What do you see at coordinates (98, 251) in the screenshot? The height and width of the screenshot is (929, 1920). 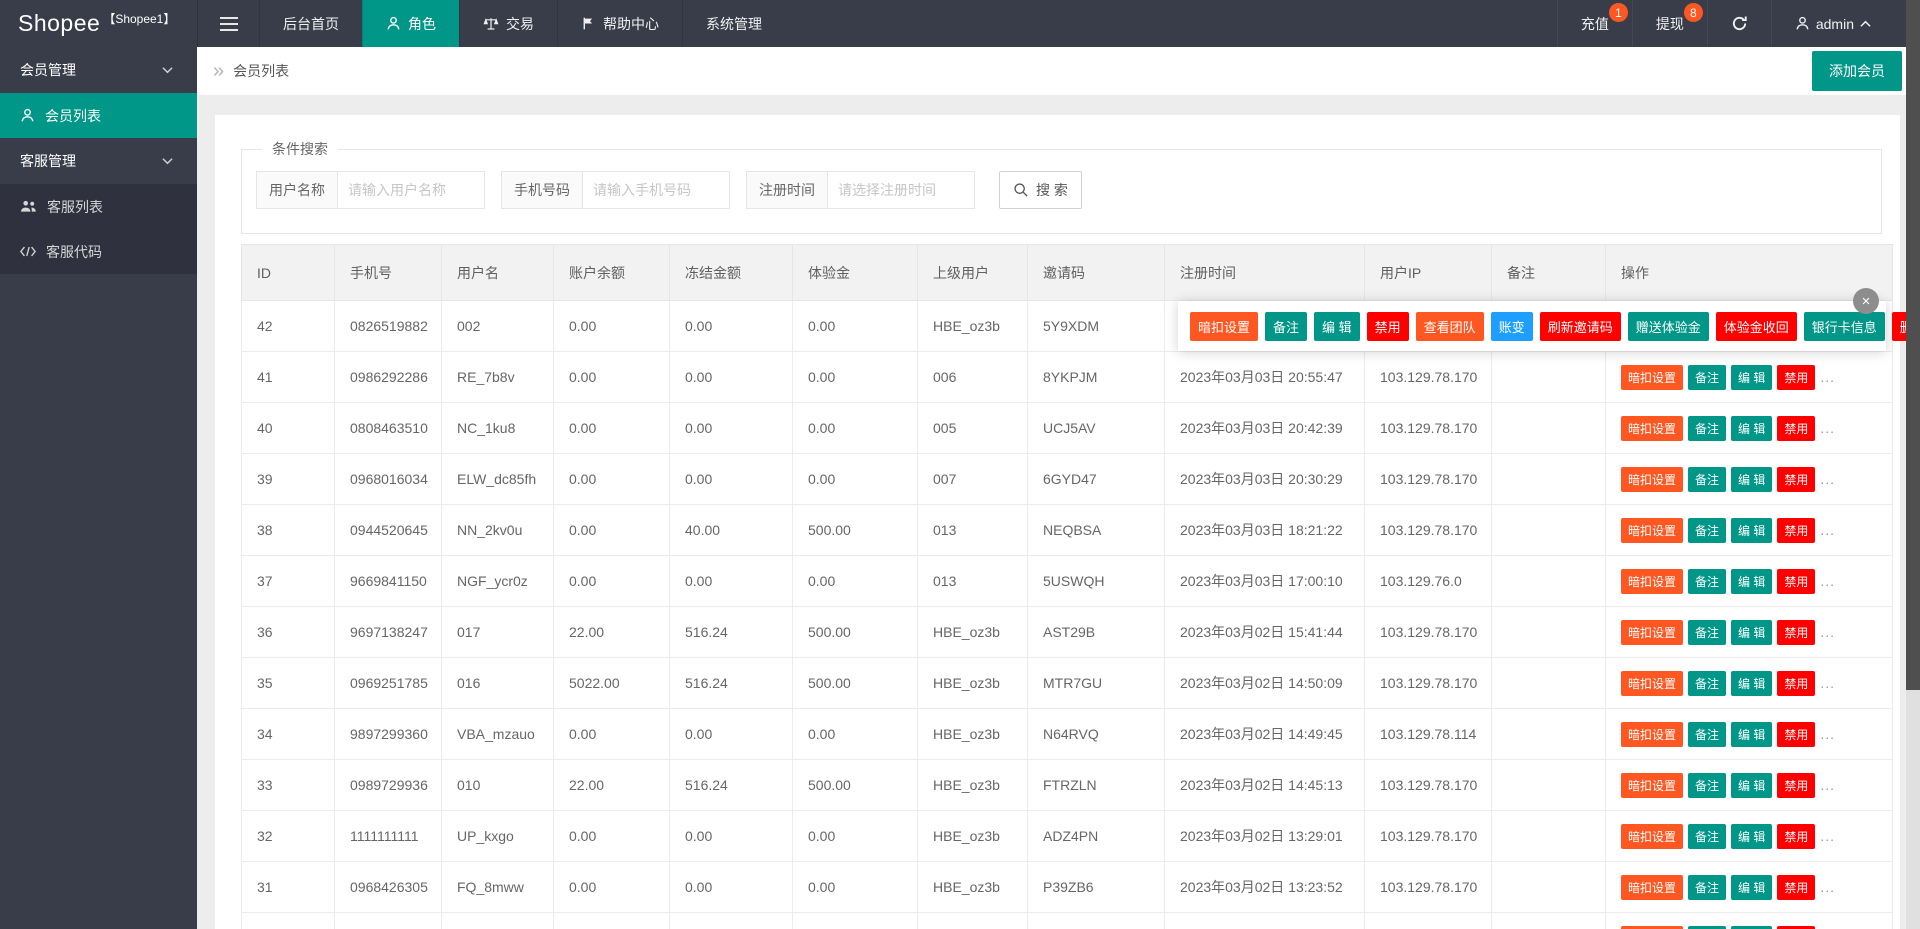 I see `sidebar-item: 客服代码` at bounding box center [98, 251].